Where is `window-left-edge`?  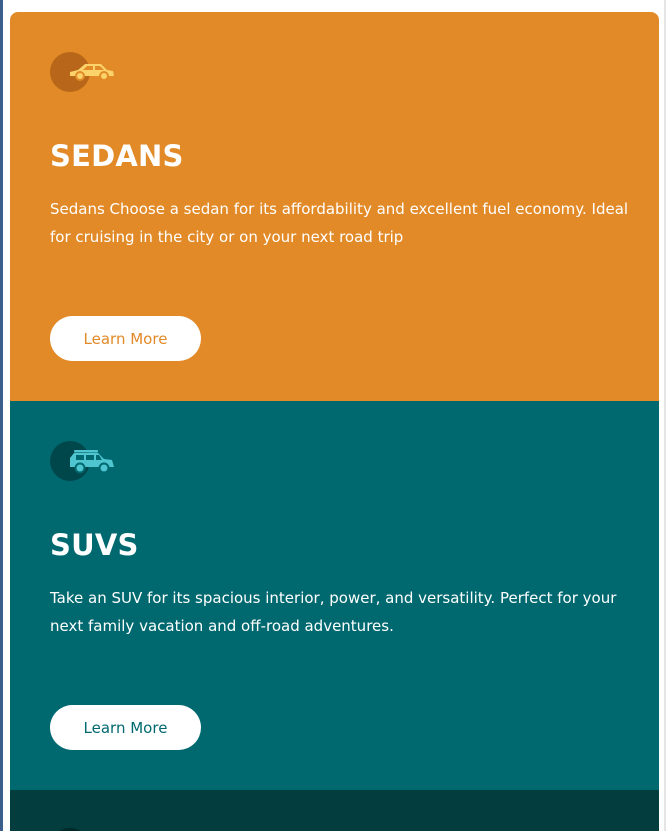 window-left-edge is located at coordinates (1, 415).